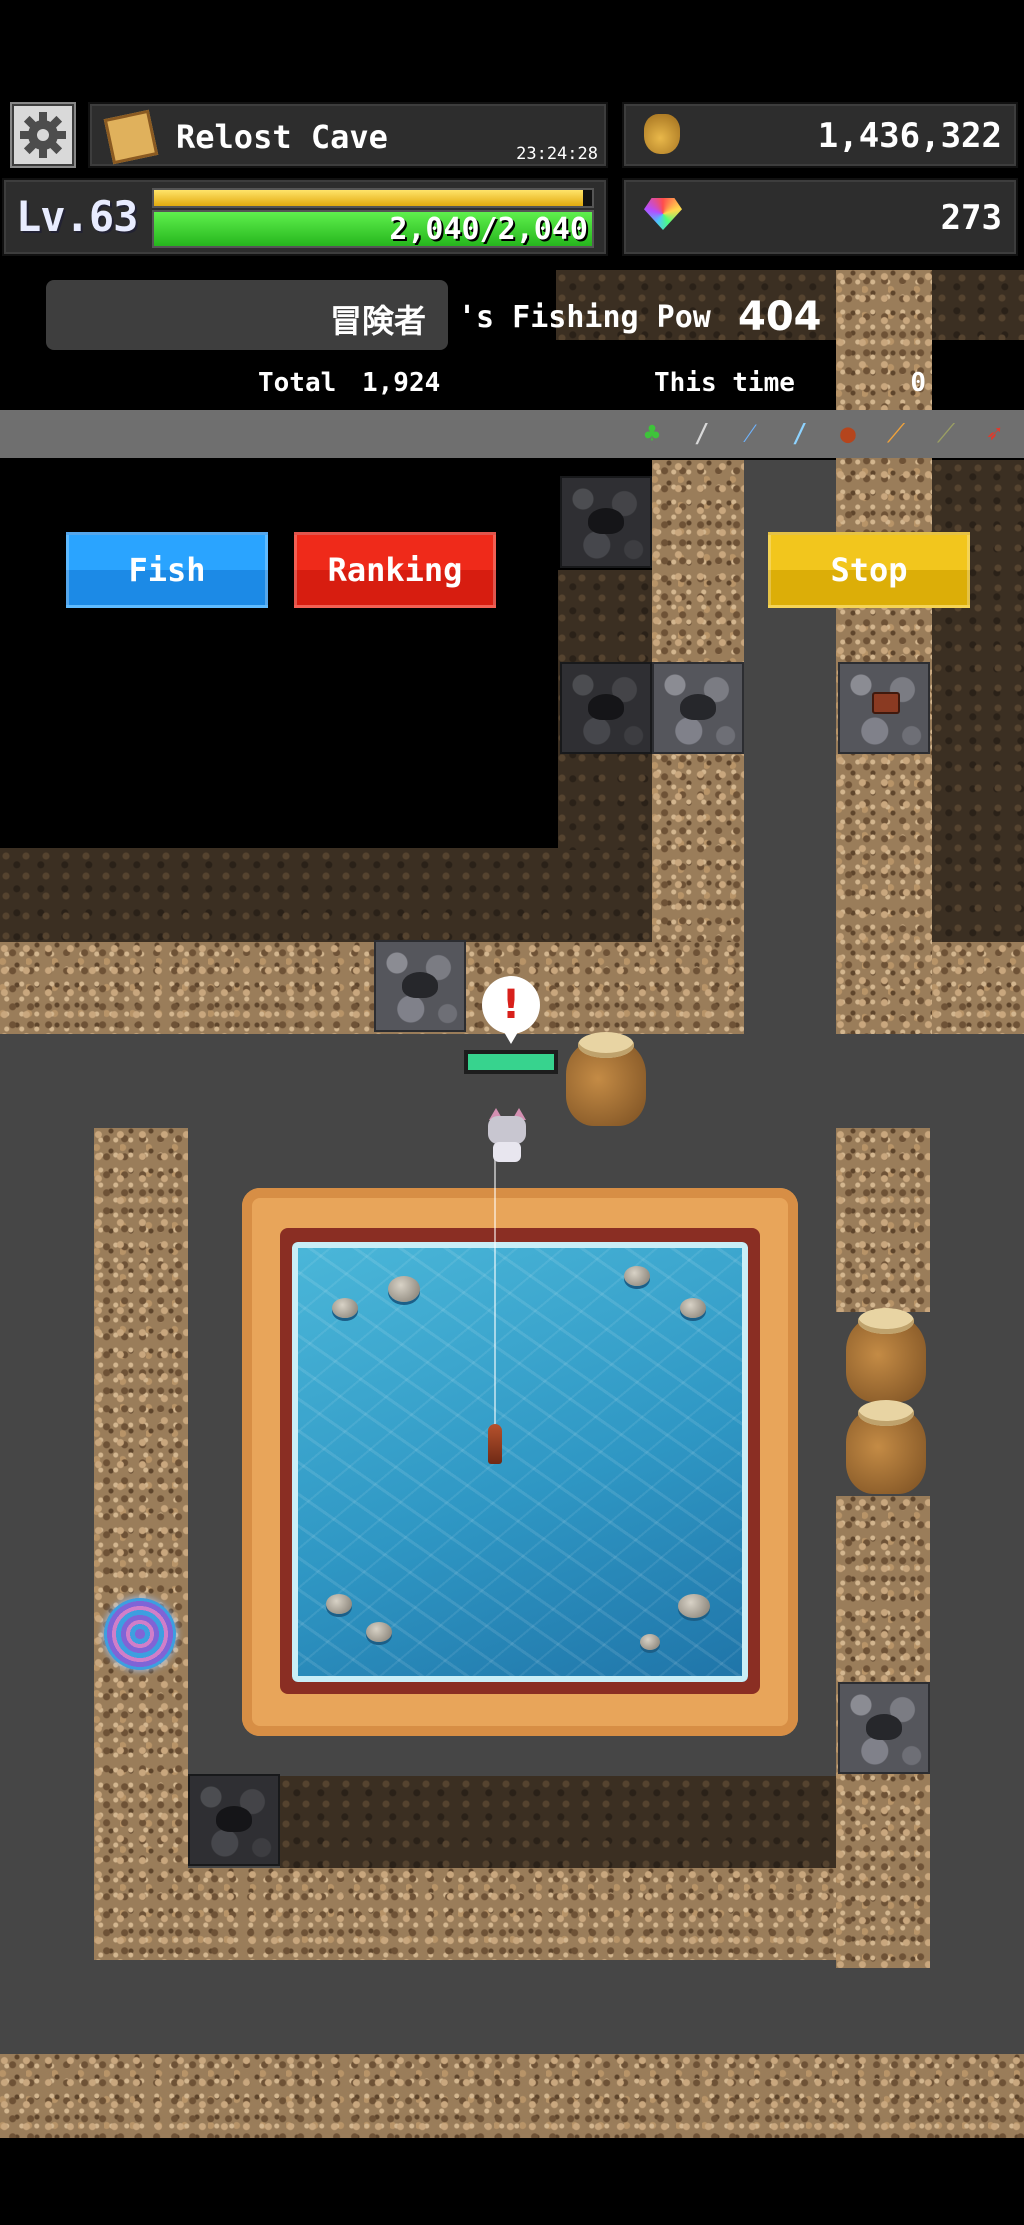  Describe the element at coordinates (584, 317) in the screenshot. I see `fishing-pow-label: 's Fishing Pow` at that location.